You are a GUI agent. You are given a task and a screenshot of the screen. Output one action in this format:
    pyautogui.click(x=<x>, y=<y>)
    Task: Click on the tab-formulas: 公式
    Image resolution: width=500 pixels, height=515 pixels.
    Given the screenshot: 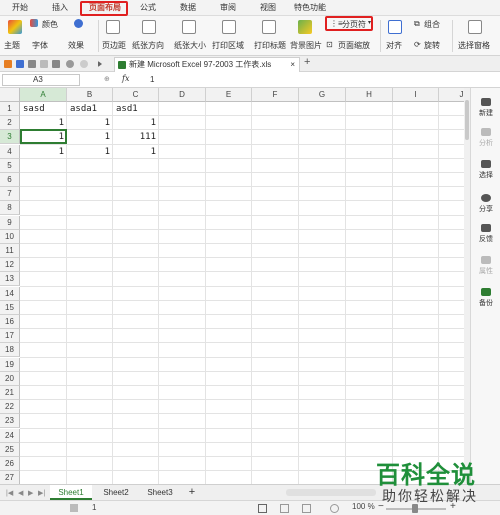 What is the action you would take?
    pyautogui.click(x=148, y=8)
    